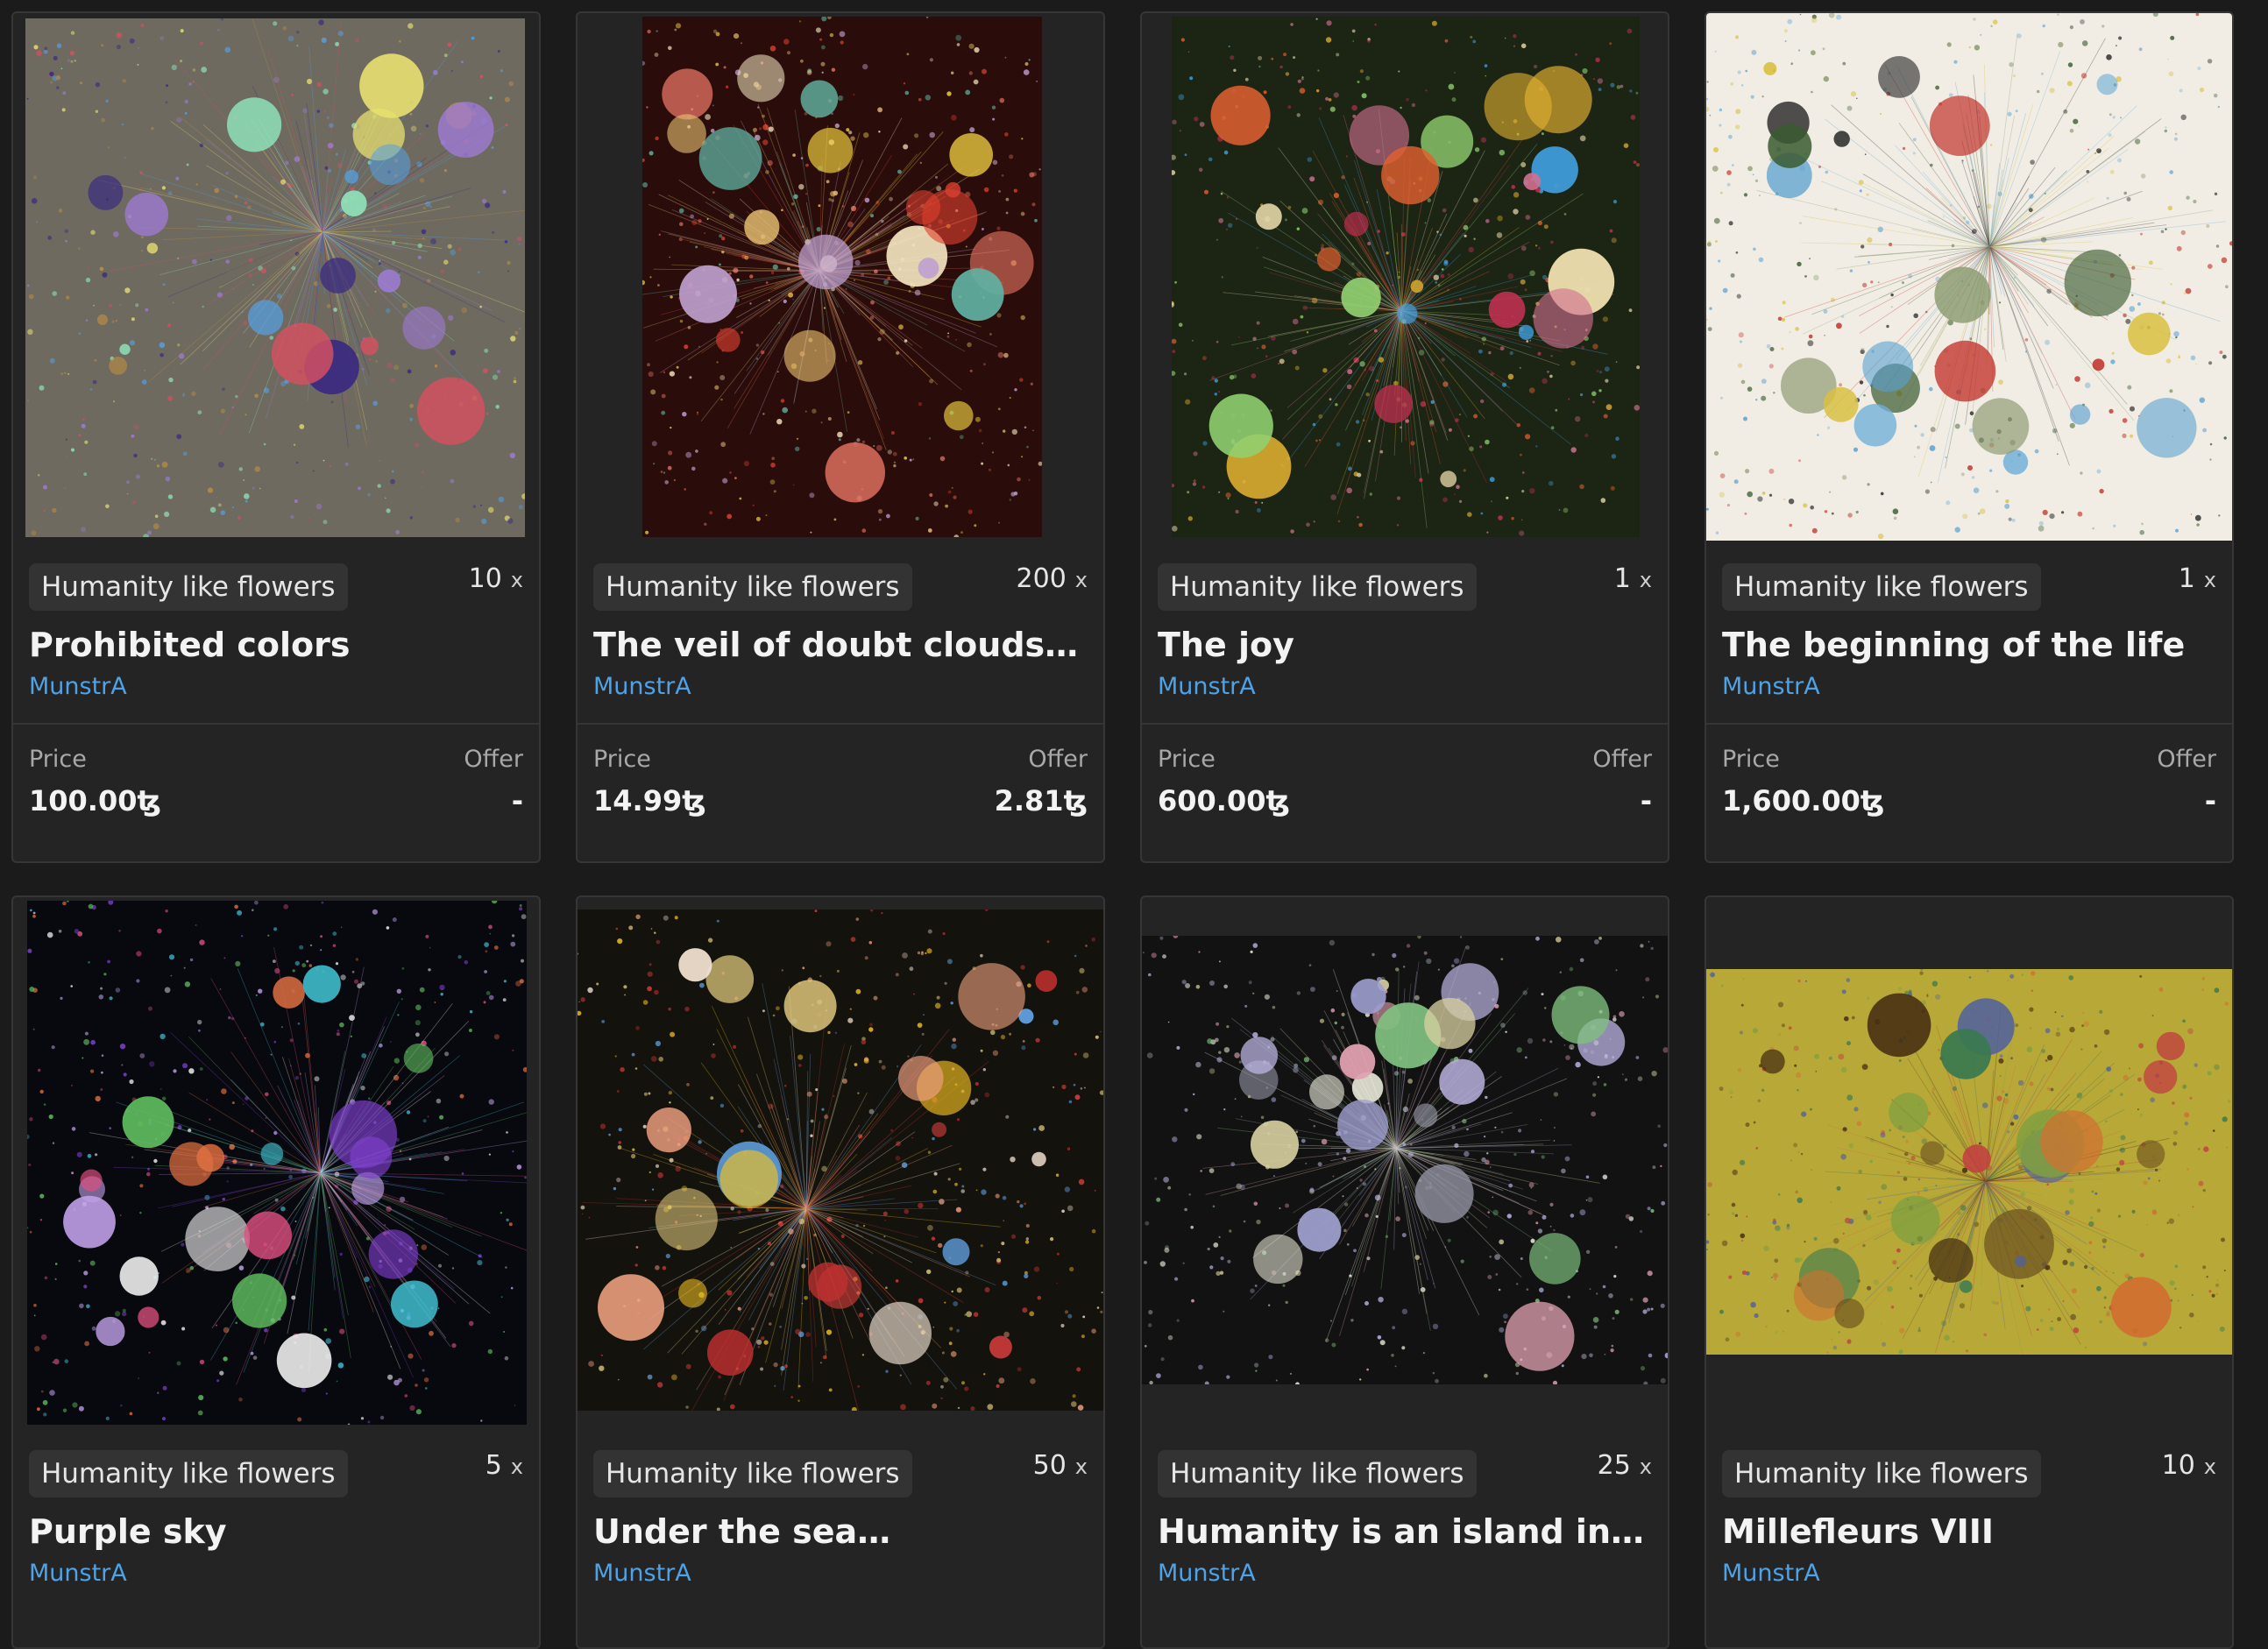 The image size is (2268, 1649). Describe the element at coordinates (1969, 1531) in the screenshot. I see `artwork-title: Millefleurs VIII` at that location.